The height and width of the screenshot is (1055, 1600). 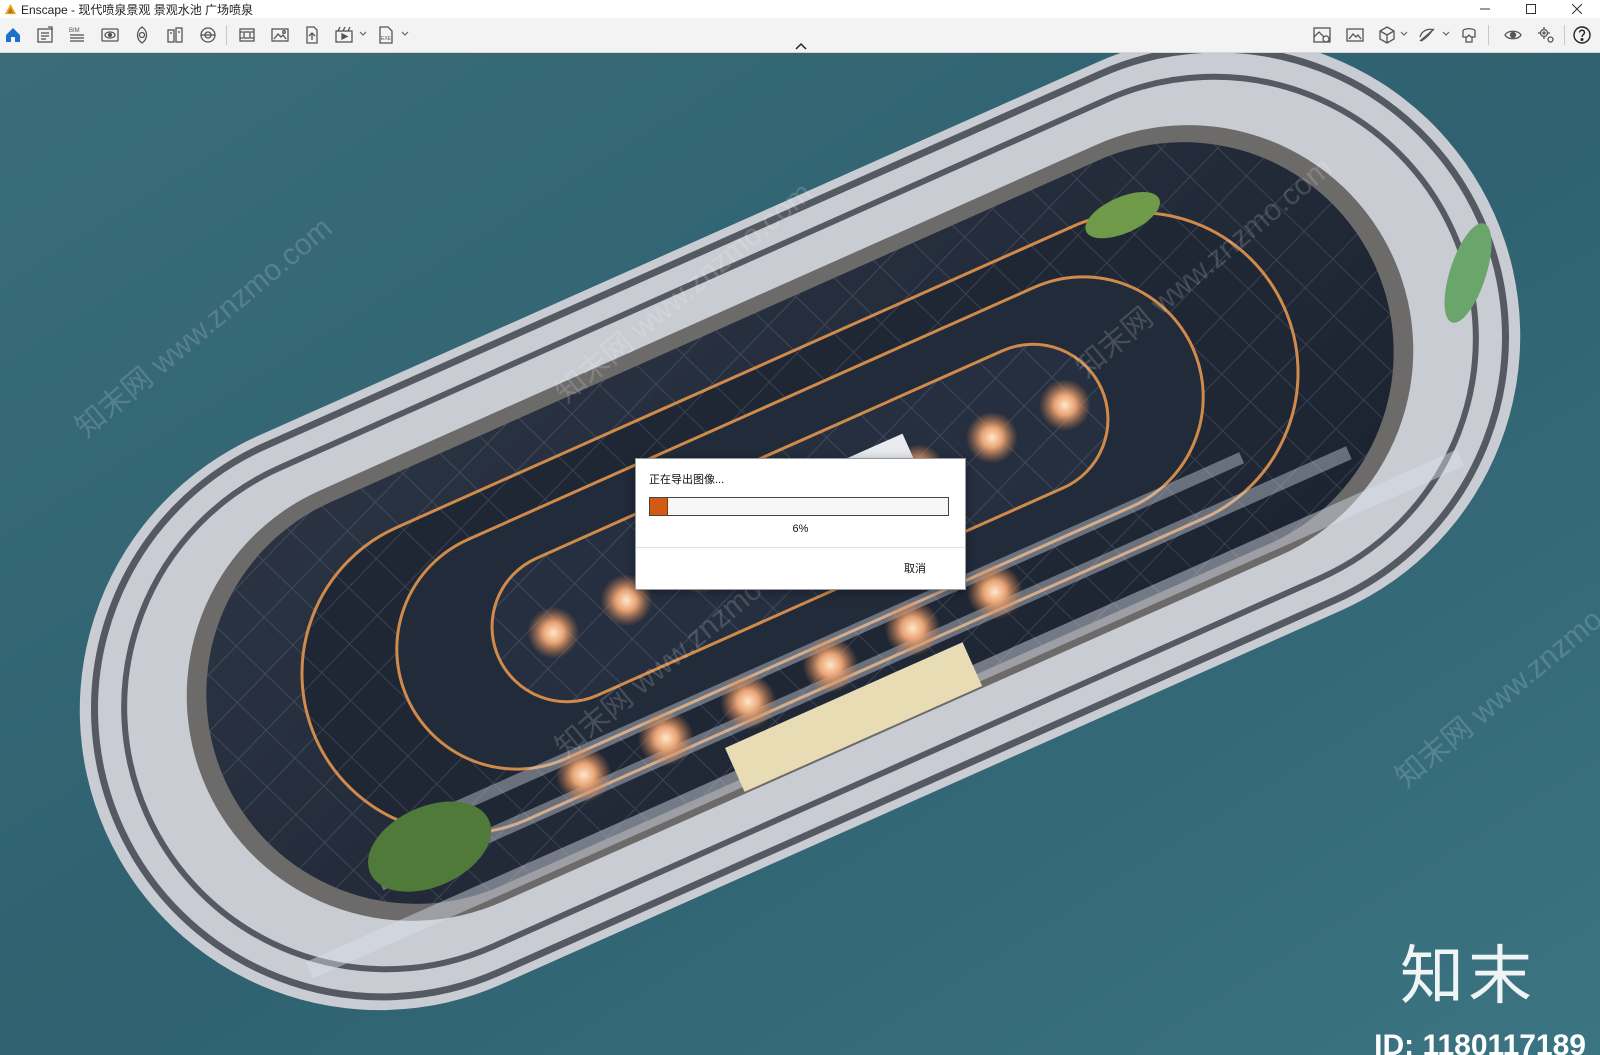 What do you see at coordinates (208, 35) in the screenshot?
I see `panorama-icon` at bounding box center [208, 35].